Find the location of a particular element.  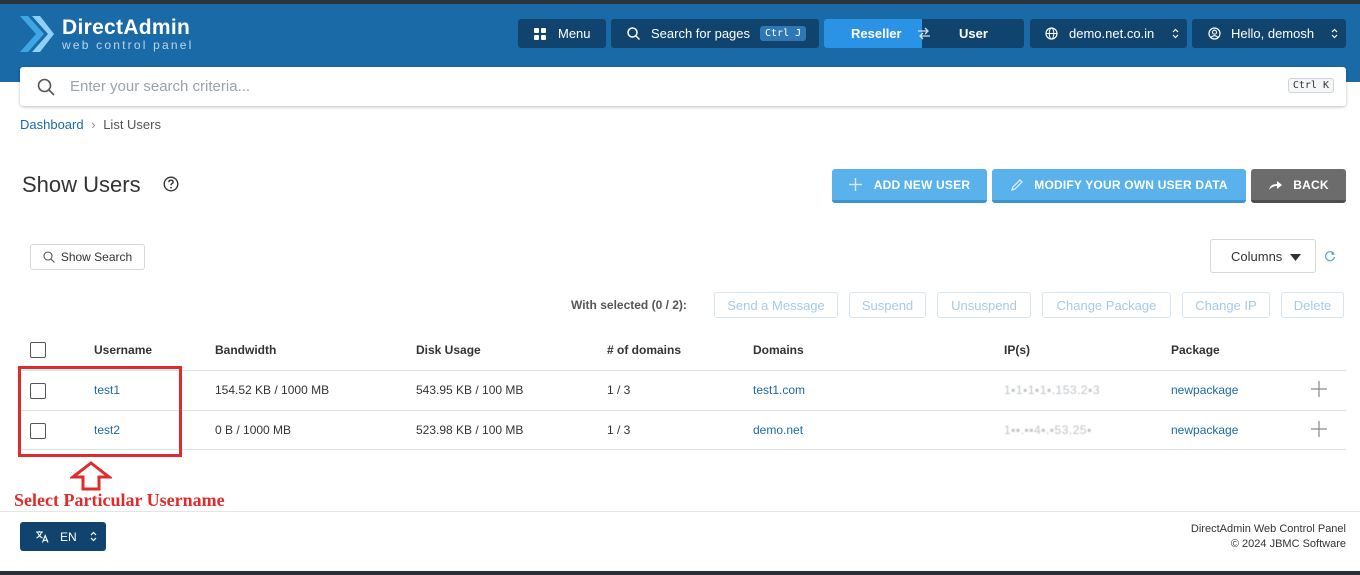

header-bandwidth: Bandwidth is located at coordinates (245, 350).